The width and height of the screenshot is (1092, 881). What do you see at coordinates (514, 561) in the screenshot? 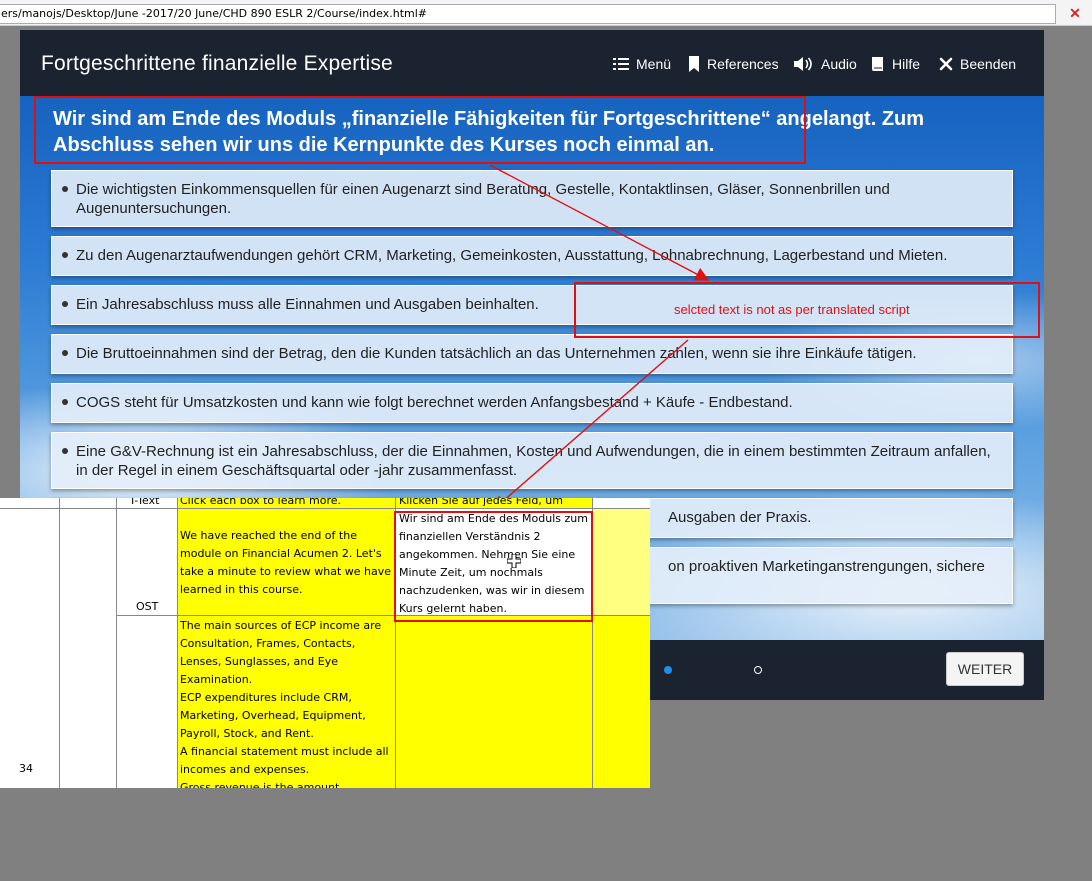
I see `cross-cursor-icon` at bounding box center [514, 561].